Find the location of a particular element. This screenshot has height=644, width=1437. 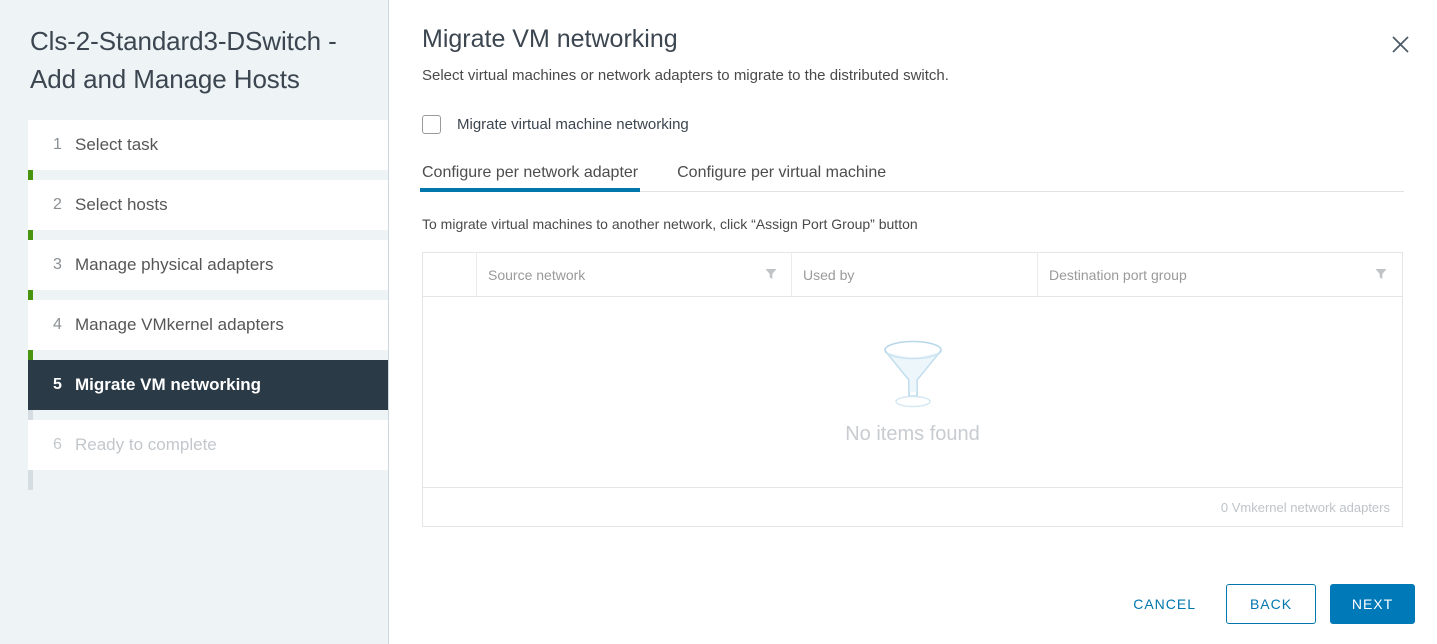

table-footer: 0 Vmkernel network adapters is located at coordinates (912, 507).